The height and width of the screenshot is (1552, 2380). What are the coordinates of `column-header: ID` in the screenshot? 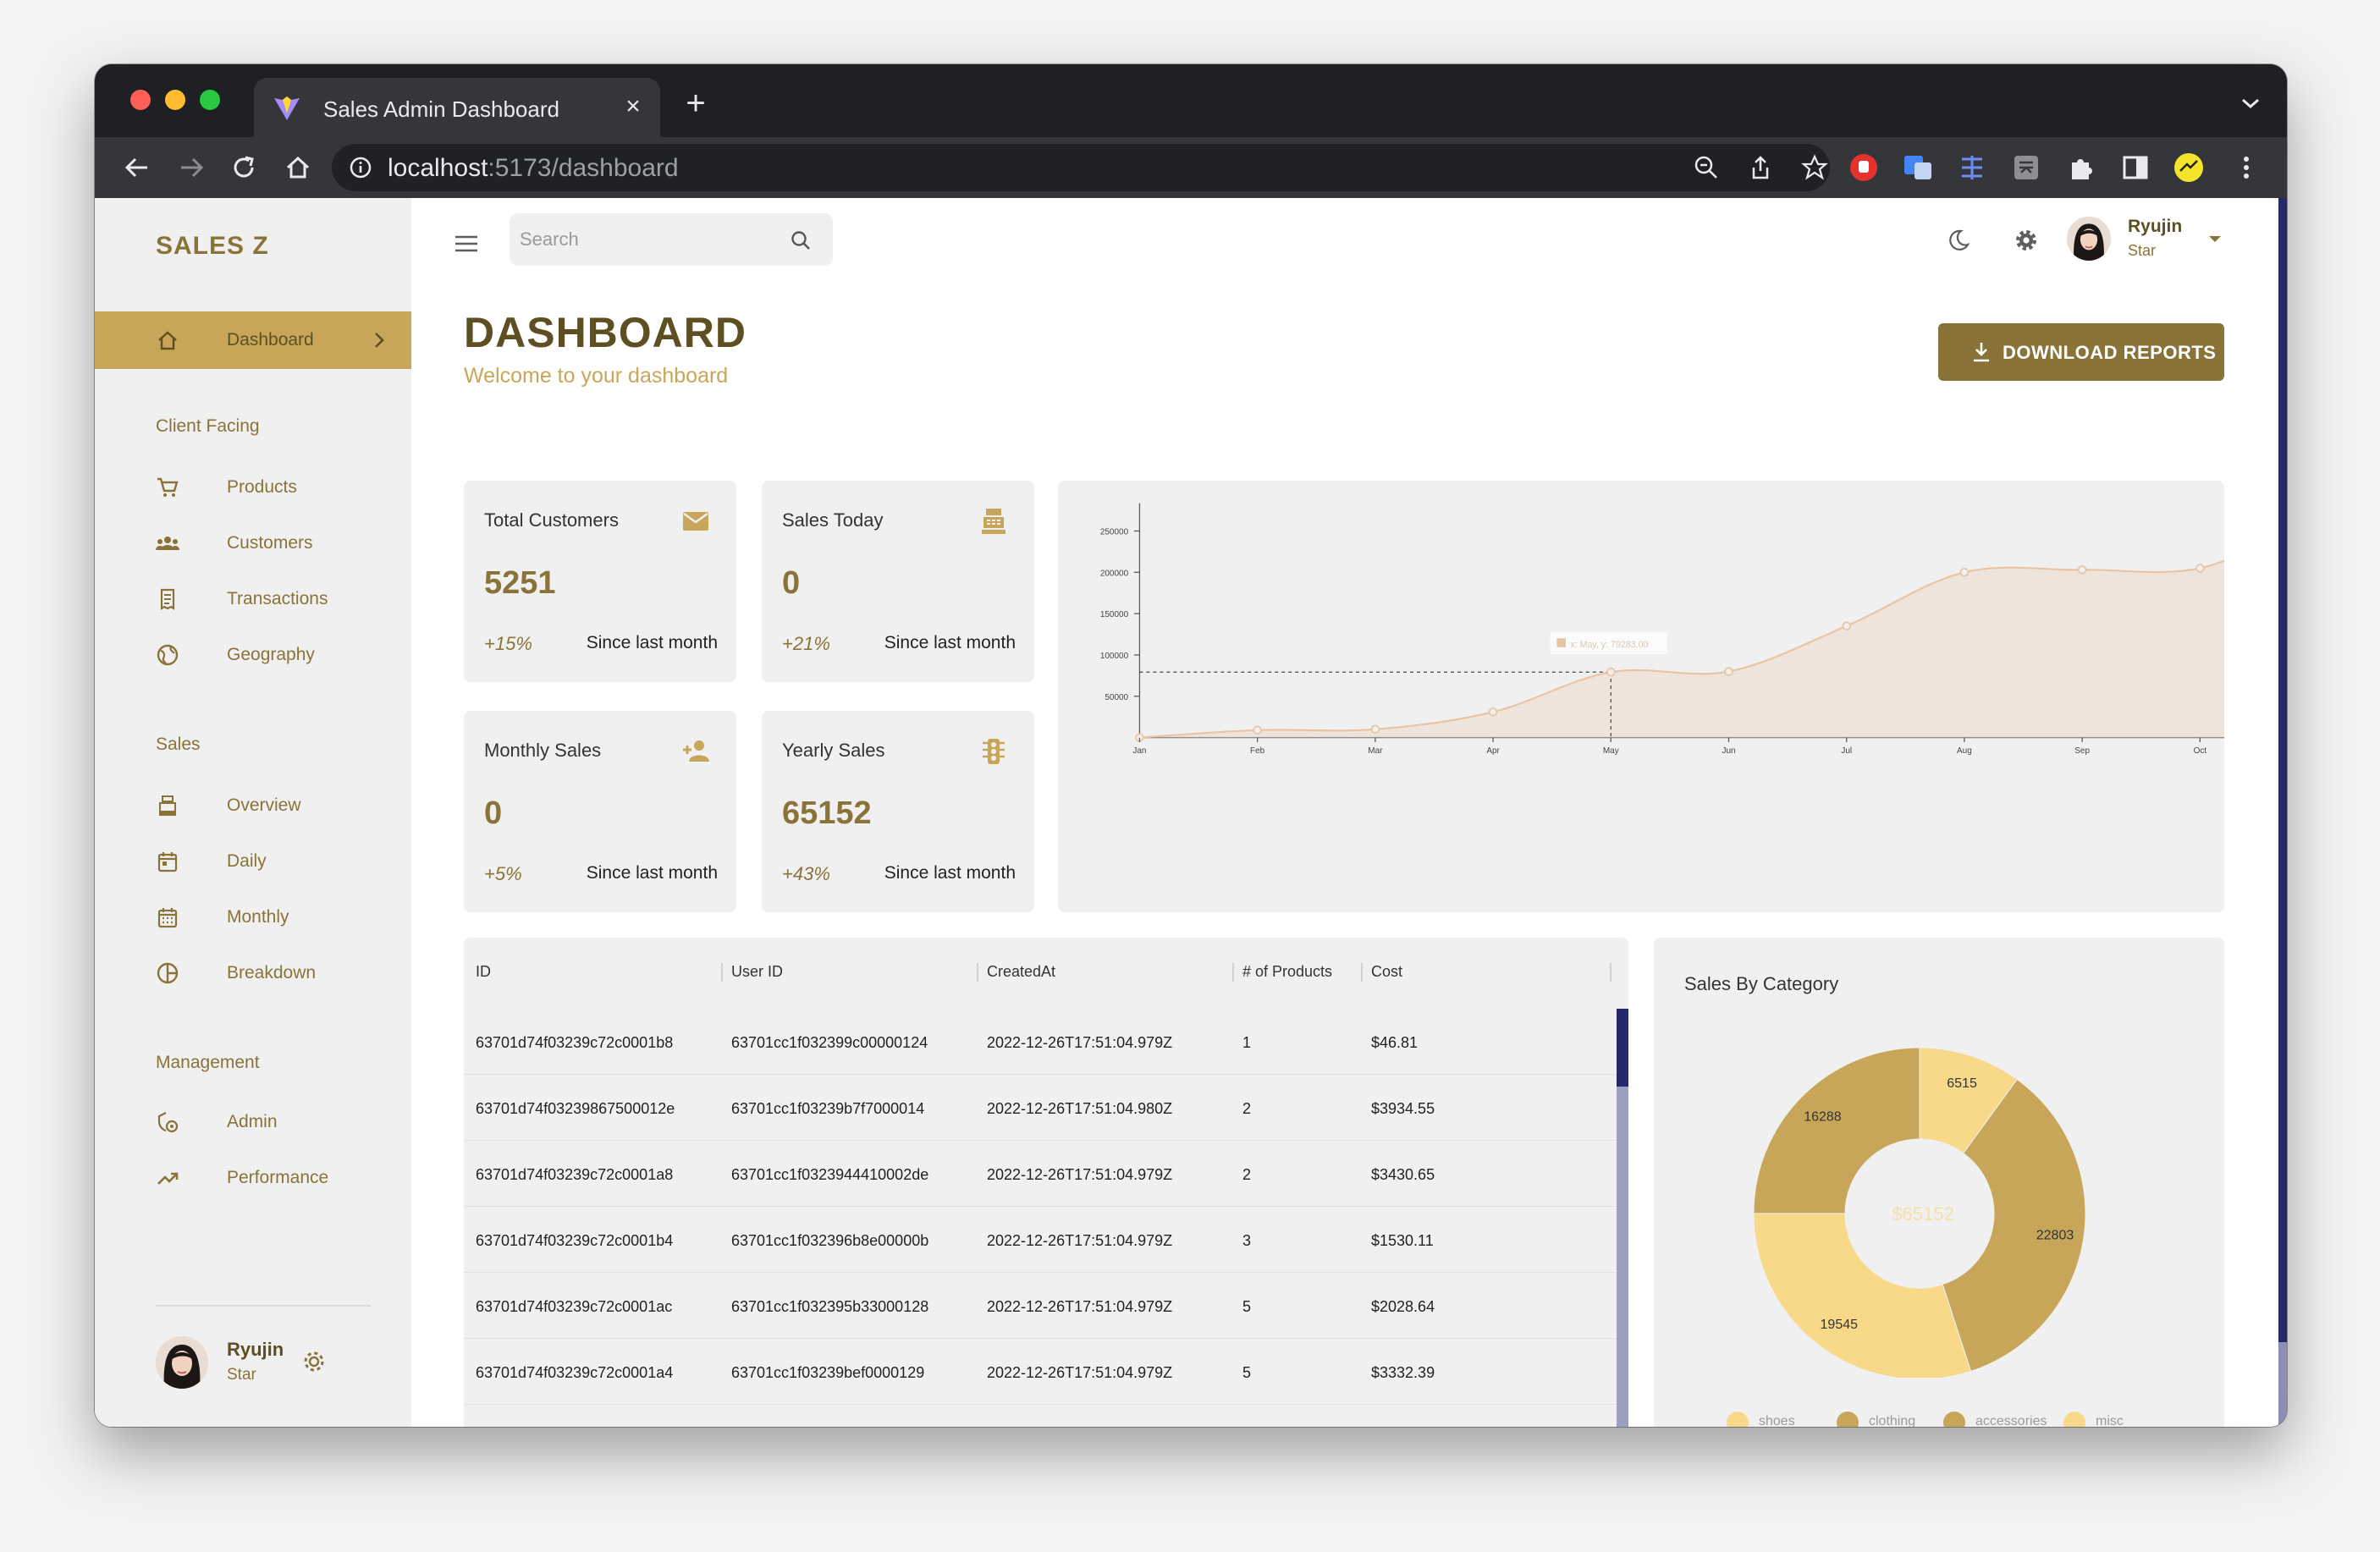 It's located at (484, 972).